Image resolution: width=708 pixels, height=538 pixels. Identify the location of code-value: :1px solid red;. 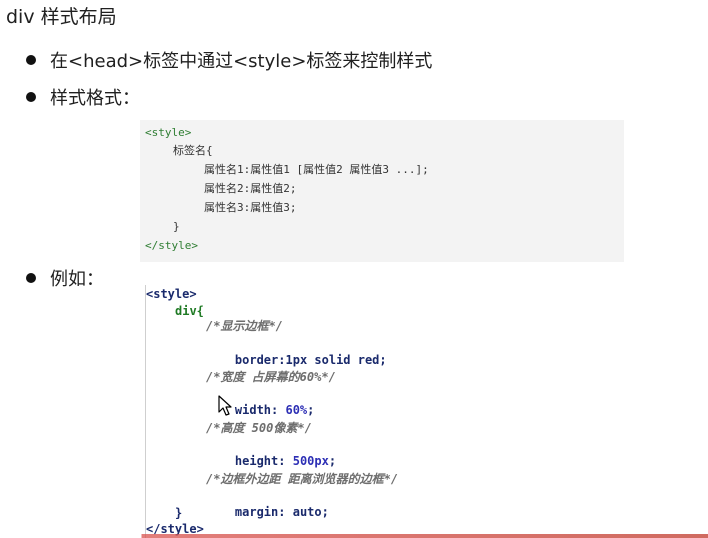
(332, 360).